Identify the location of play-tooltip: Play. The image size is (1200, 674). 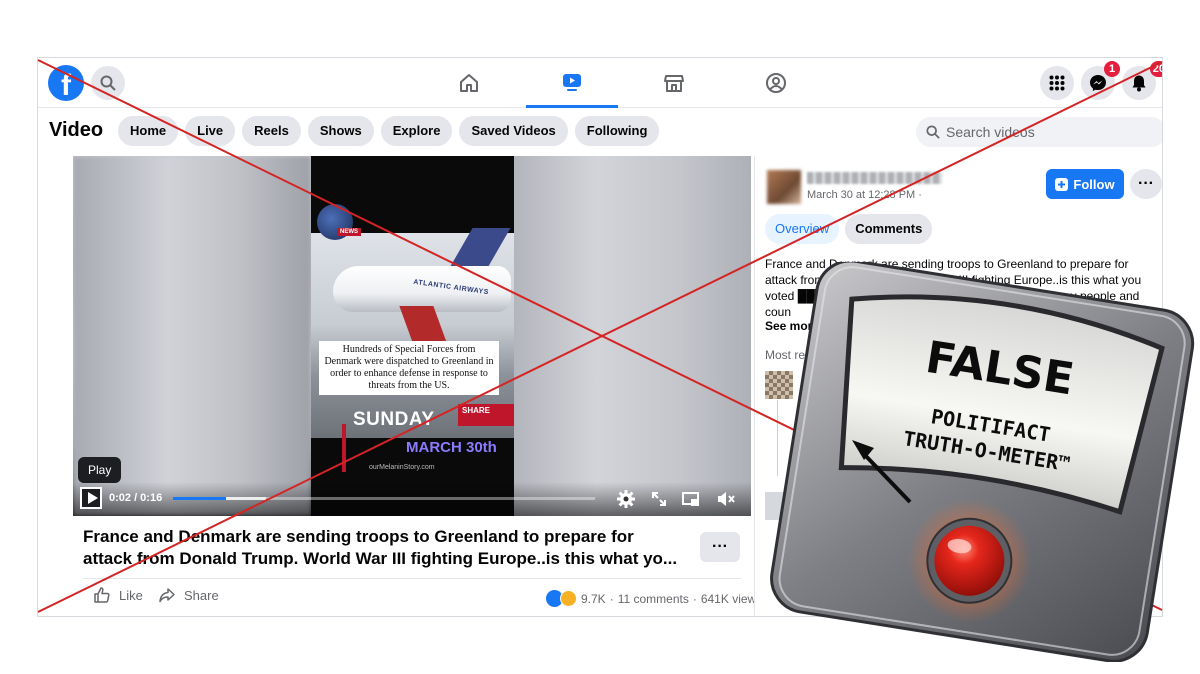
(100, 470).